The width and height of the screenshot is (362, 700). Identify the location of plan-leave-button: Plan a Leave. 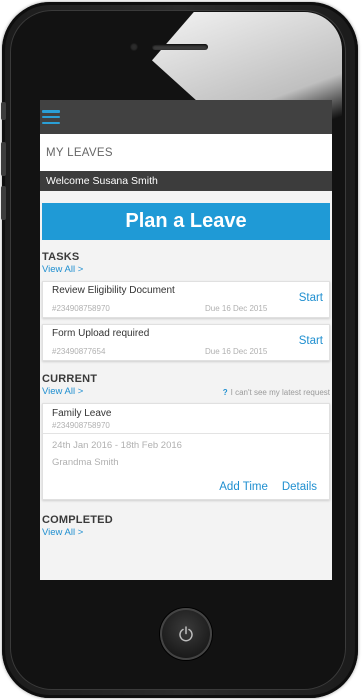
(186, 221).